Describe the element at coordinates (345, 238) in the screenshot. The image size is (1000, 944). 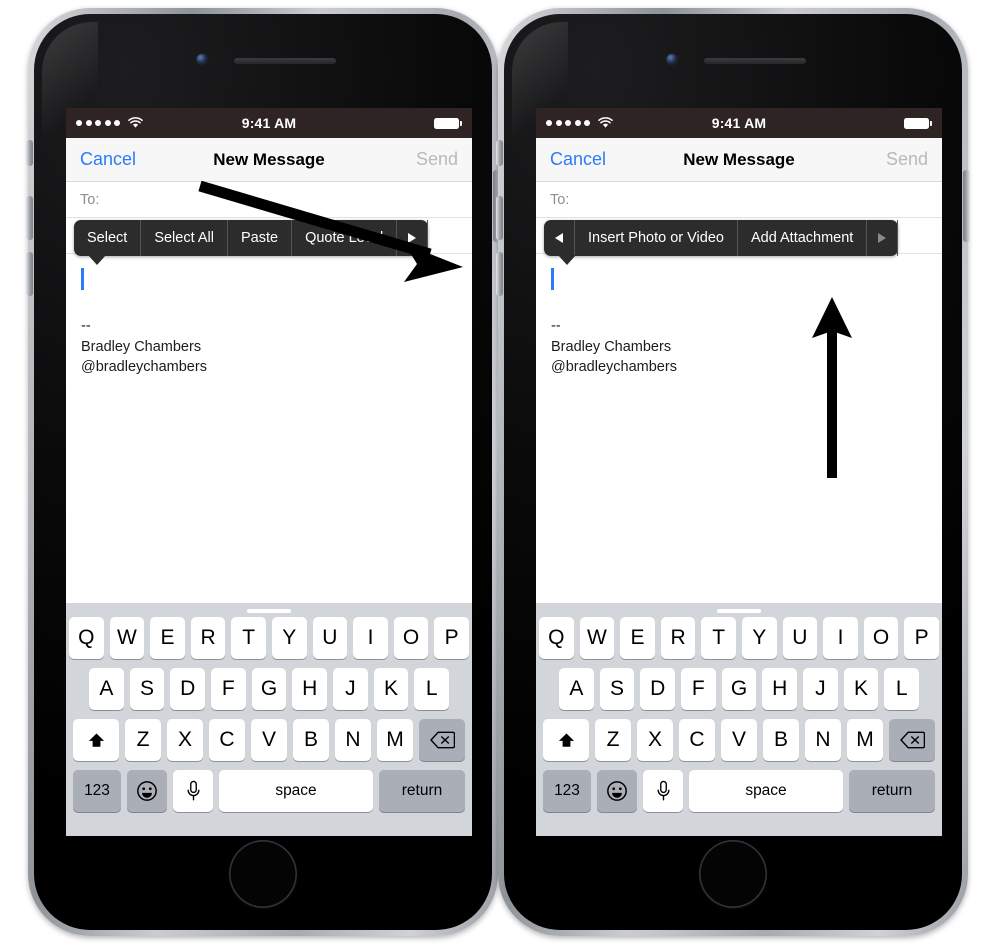
I see `callout-item-quote-level: Quote Level` at that location.